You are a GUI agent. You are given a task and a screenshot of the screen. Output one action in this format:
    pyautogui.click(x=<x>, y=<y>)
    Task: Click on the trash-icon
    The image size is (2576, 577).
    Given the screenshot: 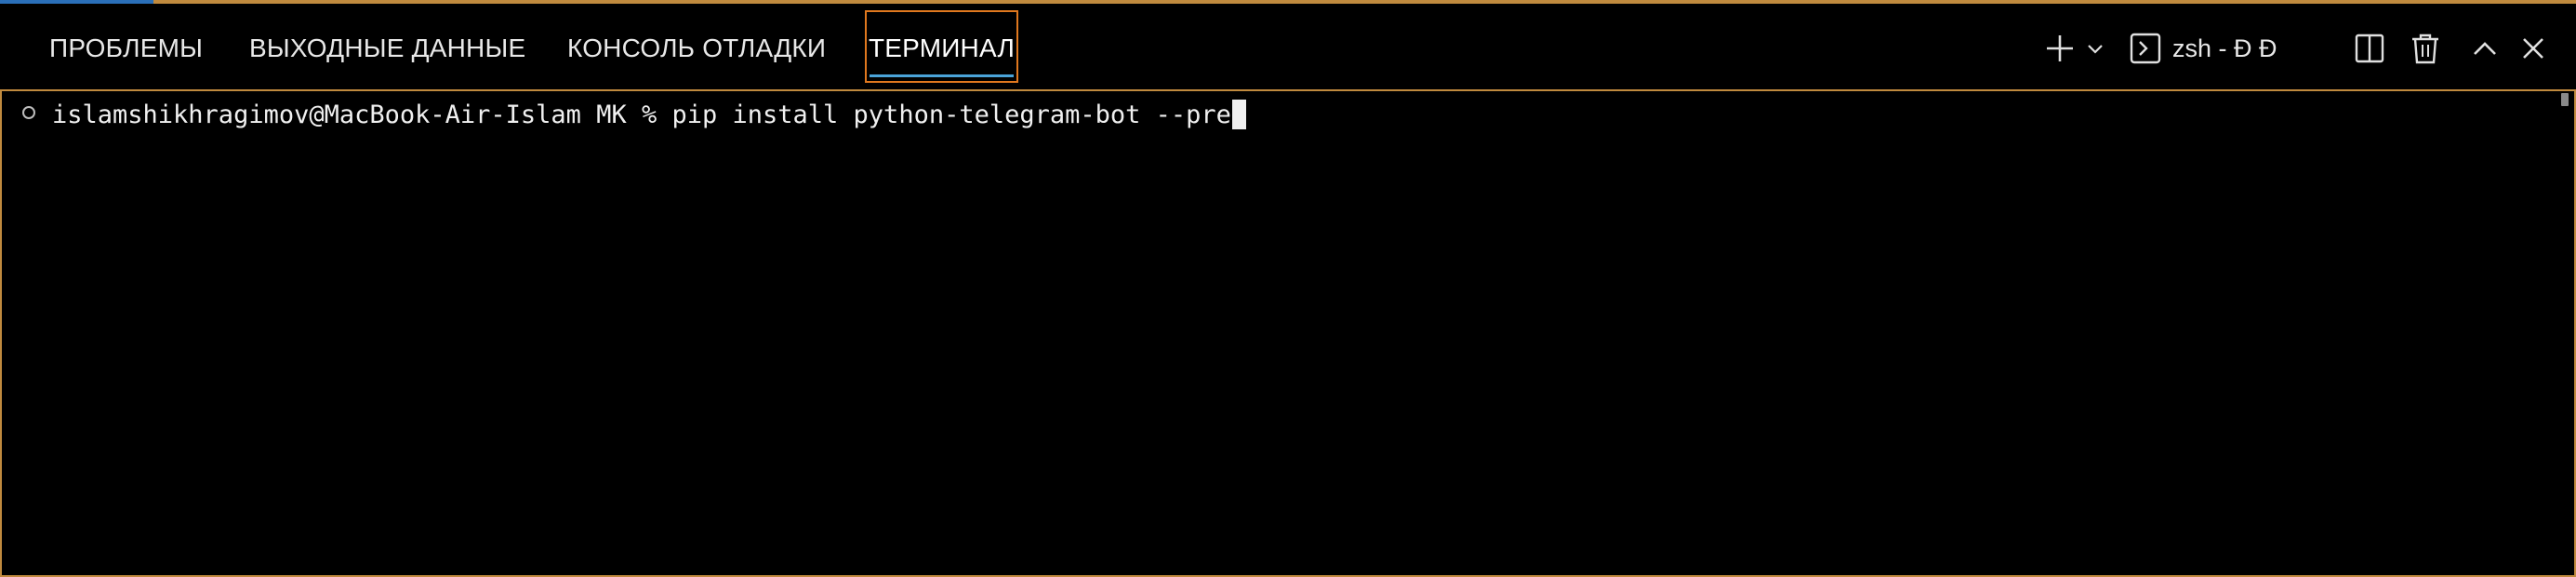 What is the action you would take?
    pyautogui.click(x=2425, y=49)
    